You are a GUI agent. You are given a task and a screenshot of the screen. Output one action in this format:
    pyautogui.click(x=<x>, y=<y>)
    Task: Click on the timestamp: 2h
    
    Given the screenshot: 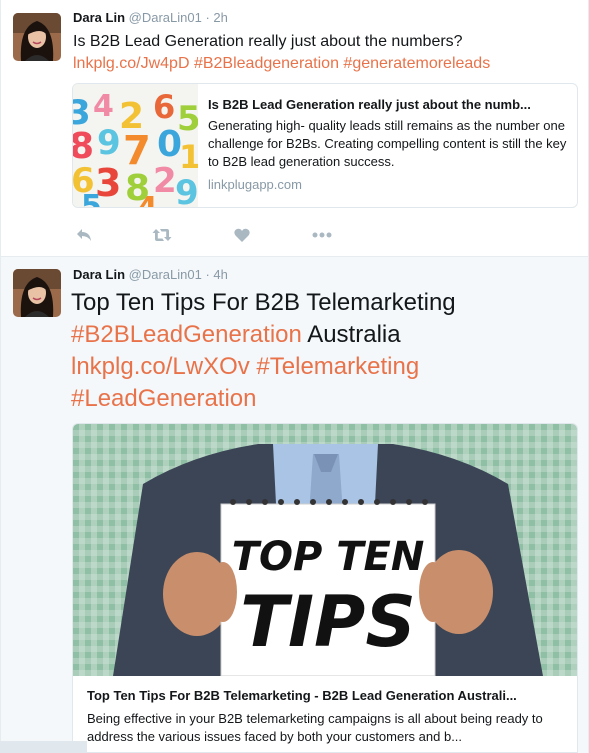 What is the action you would take?
    pyautogui.click(x=220, y=17)
    